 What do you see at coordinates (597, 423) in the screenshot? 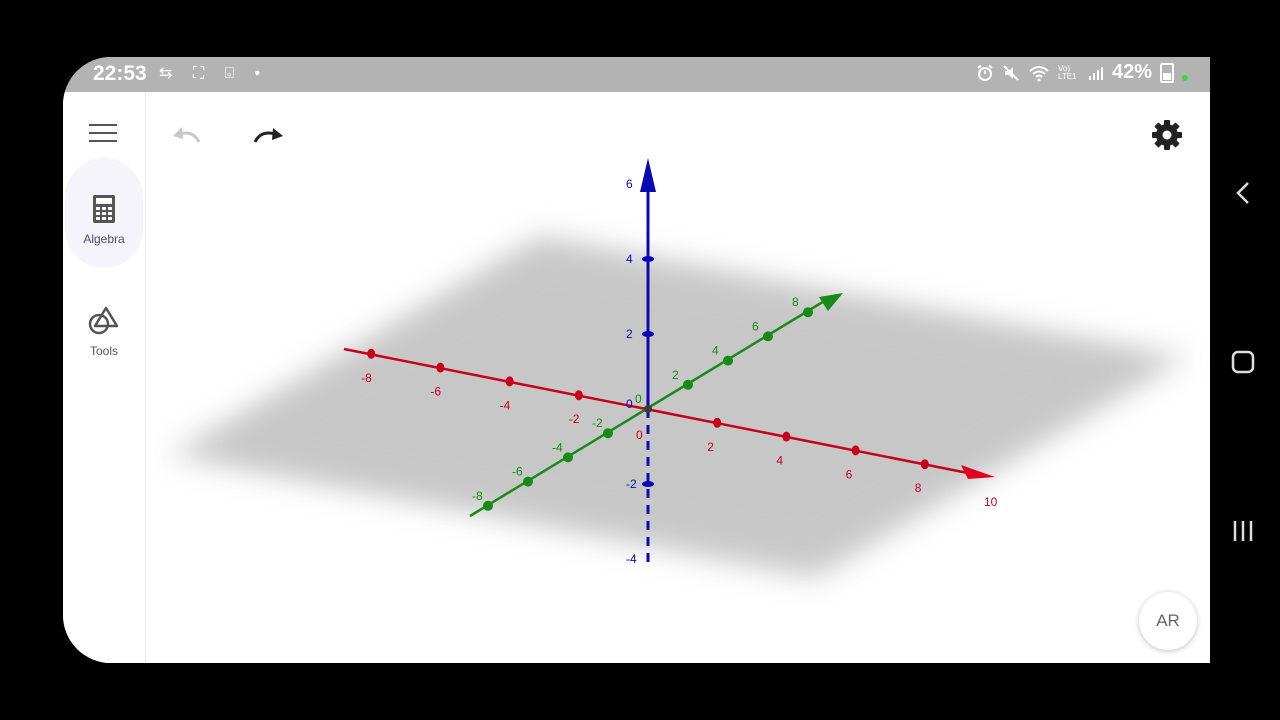
I see `y-axis-label: -2` at bounding box center [597, 423].